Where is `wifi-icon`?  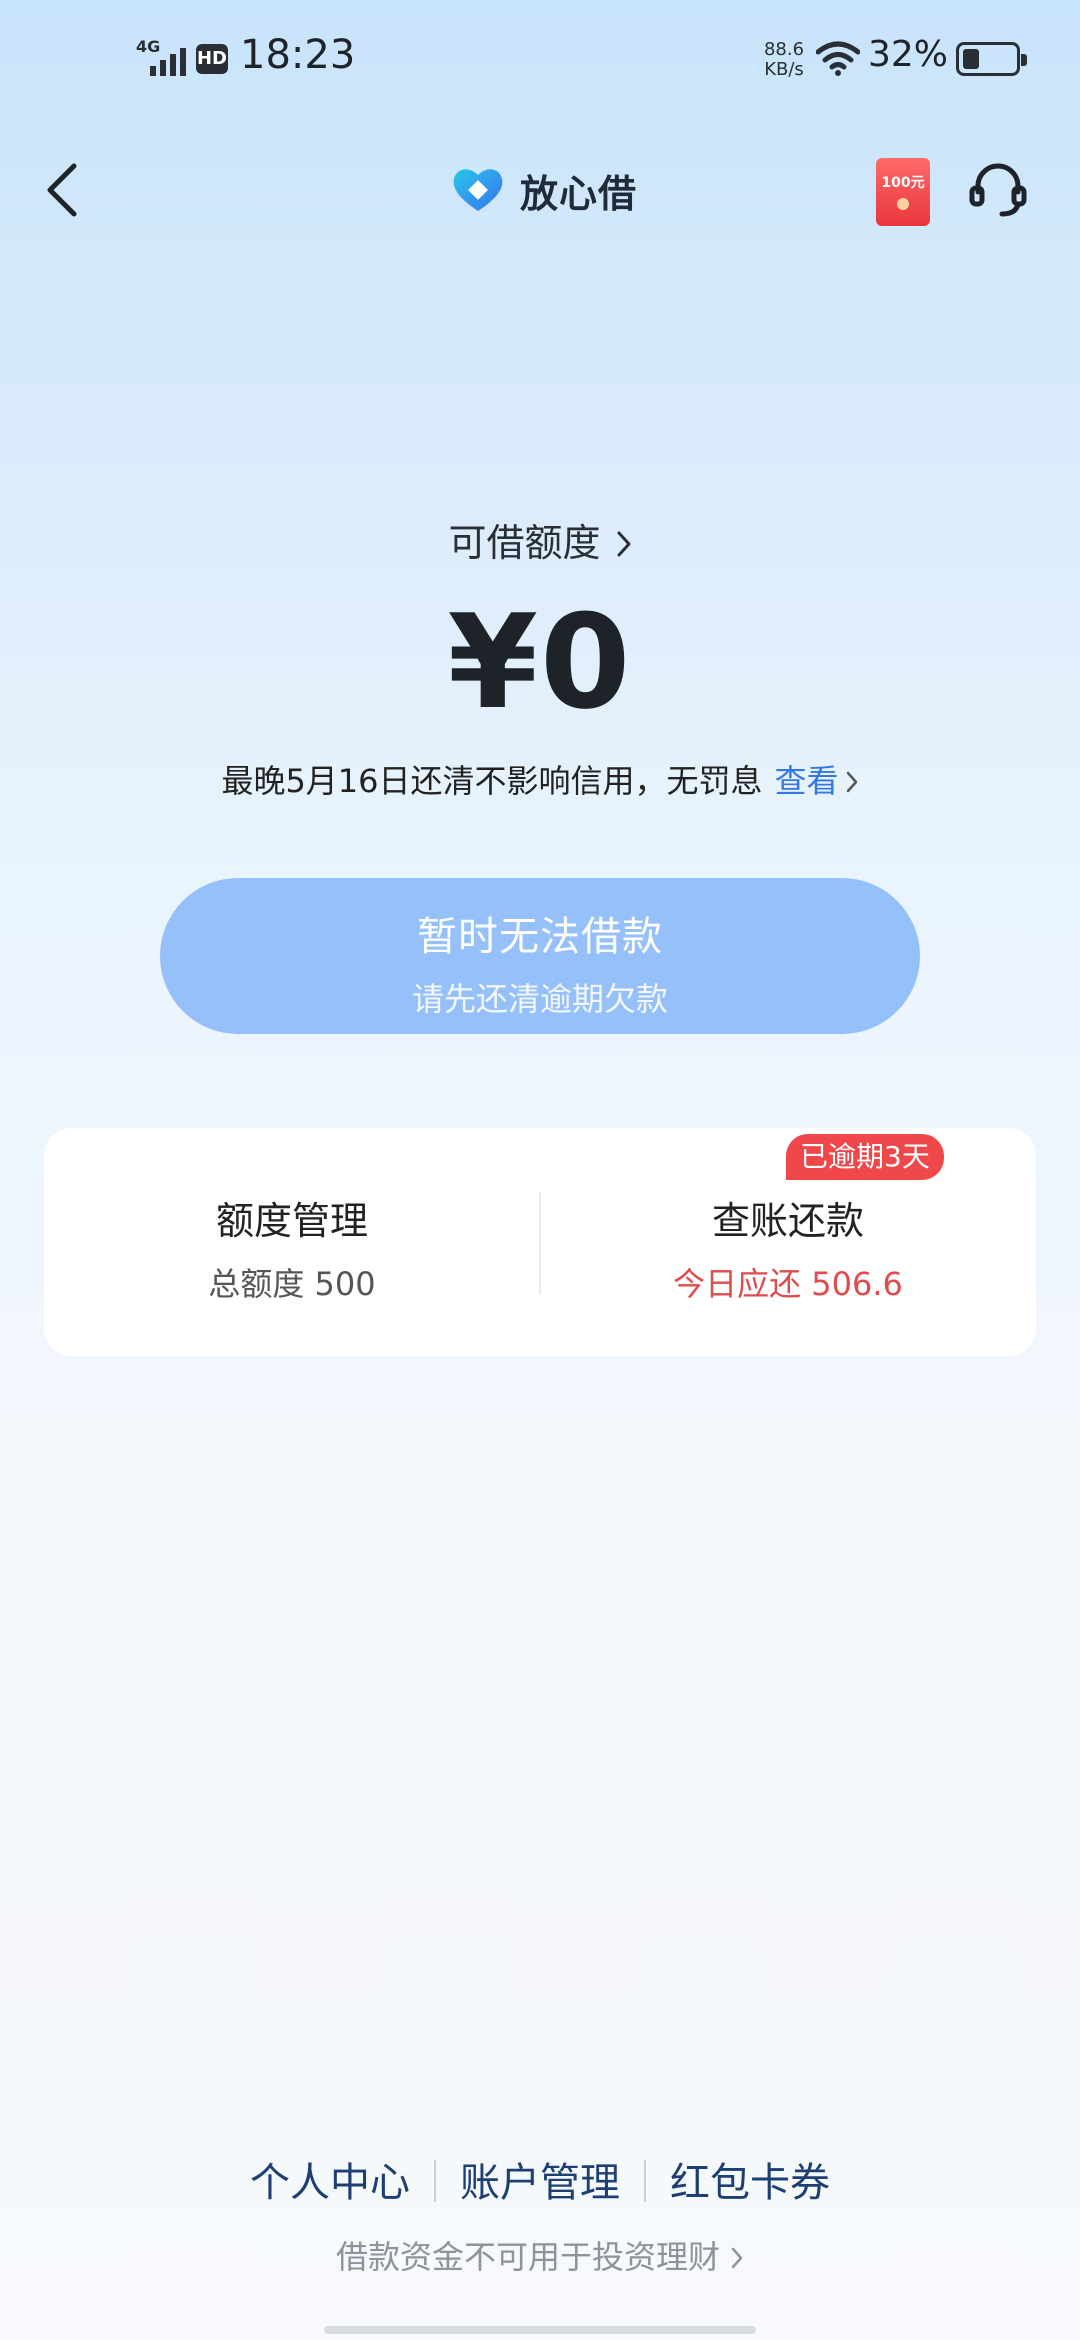 wifi-icon is located at coordinates (838, 58).